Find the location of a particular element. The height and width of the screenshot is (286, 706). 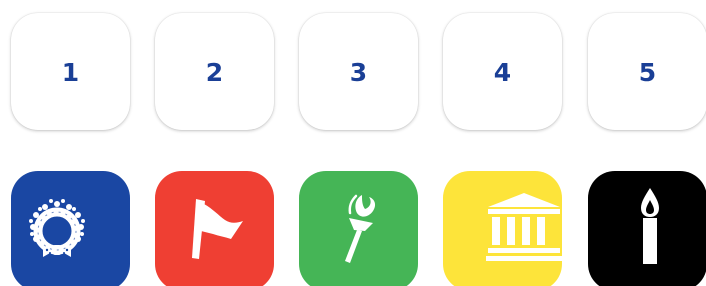

candle-tile is located at coordinates (647, 228).